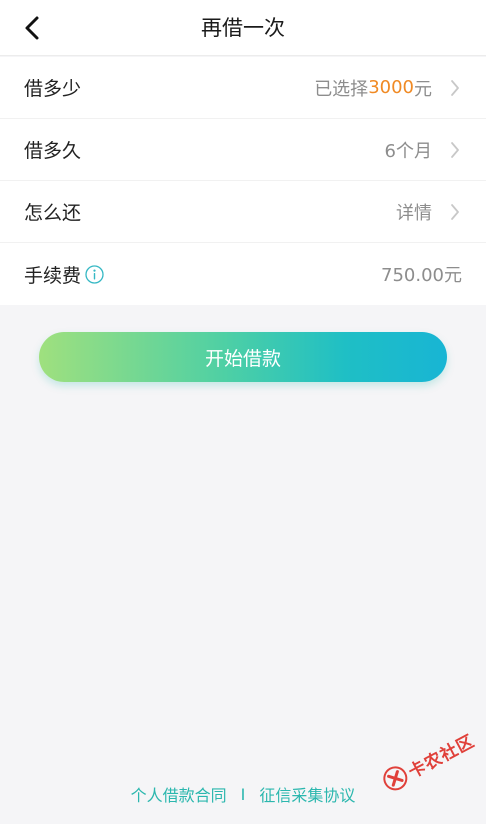  I want to click on chevron-left-icon, so click(32, 28).